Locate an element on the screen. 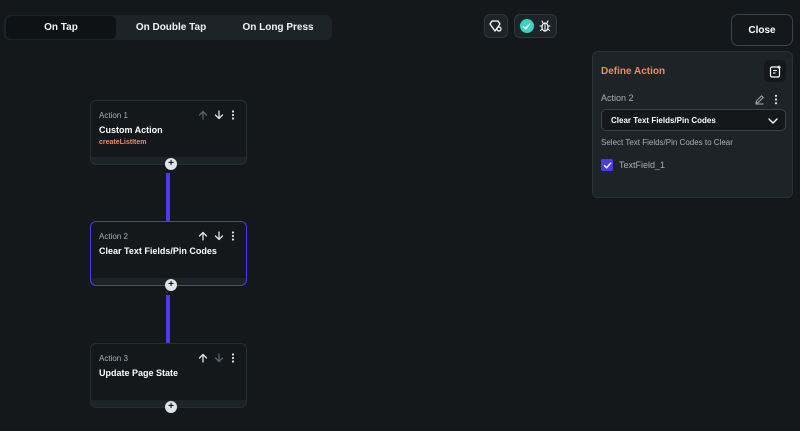 The width and height of the screenshot is (800, 431). field-select-hint: Select Text Fields/Pin Codes to Clear is located at coordinates (667, 142).